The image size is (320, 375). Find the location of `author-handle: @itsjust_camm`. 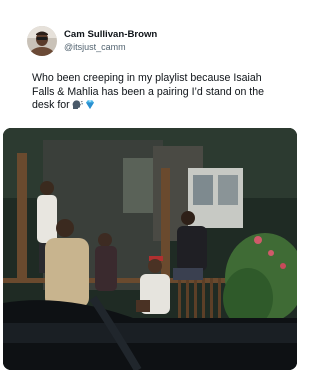

author-handle: @itsjust_camm is located at coordinates (110, 47).